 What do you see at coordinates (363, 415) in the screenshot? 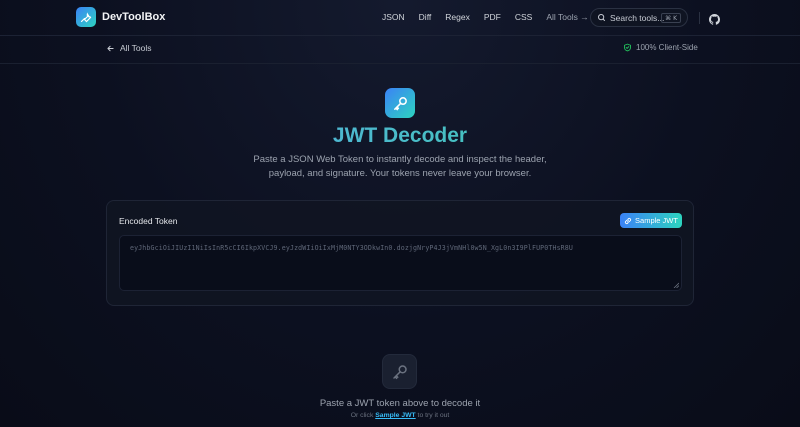
I see `empty-hint-prefix: Or click` at bounding box center [363, 415].